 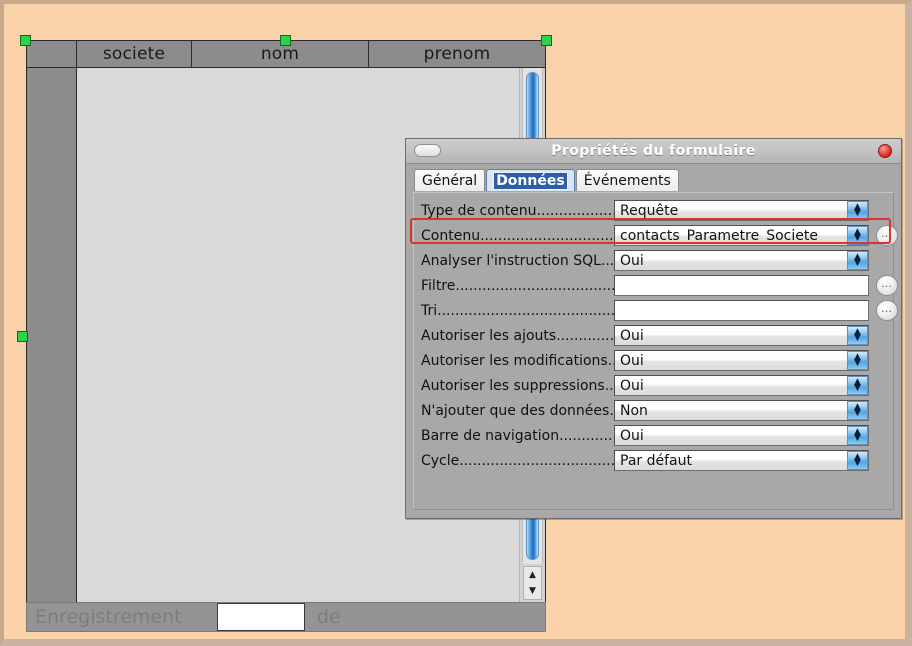 I want to click on table-corner-header, so click(x=52, y=54).